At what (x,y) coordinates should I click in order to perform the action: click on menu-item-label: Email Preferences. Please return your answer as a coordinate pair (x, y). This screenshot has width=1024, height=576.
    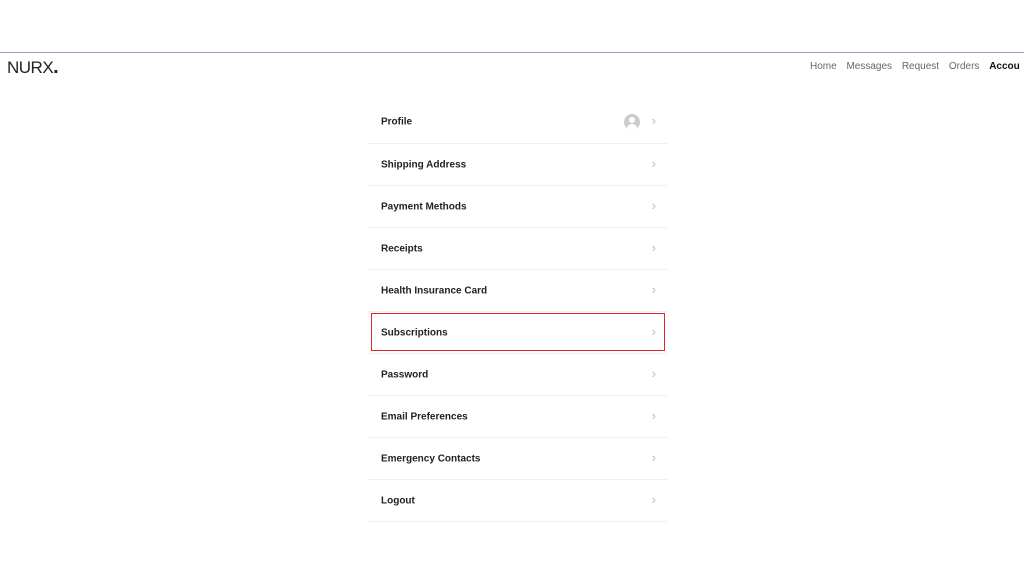
    Looking at the image, I should click on (424, 416).